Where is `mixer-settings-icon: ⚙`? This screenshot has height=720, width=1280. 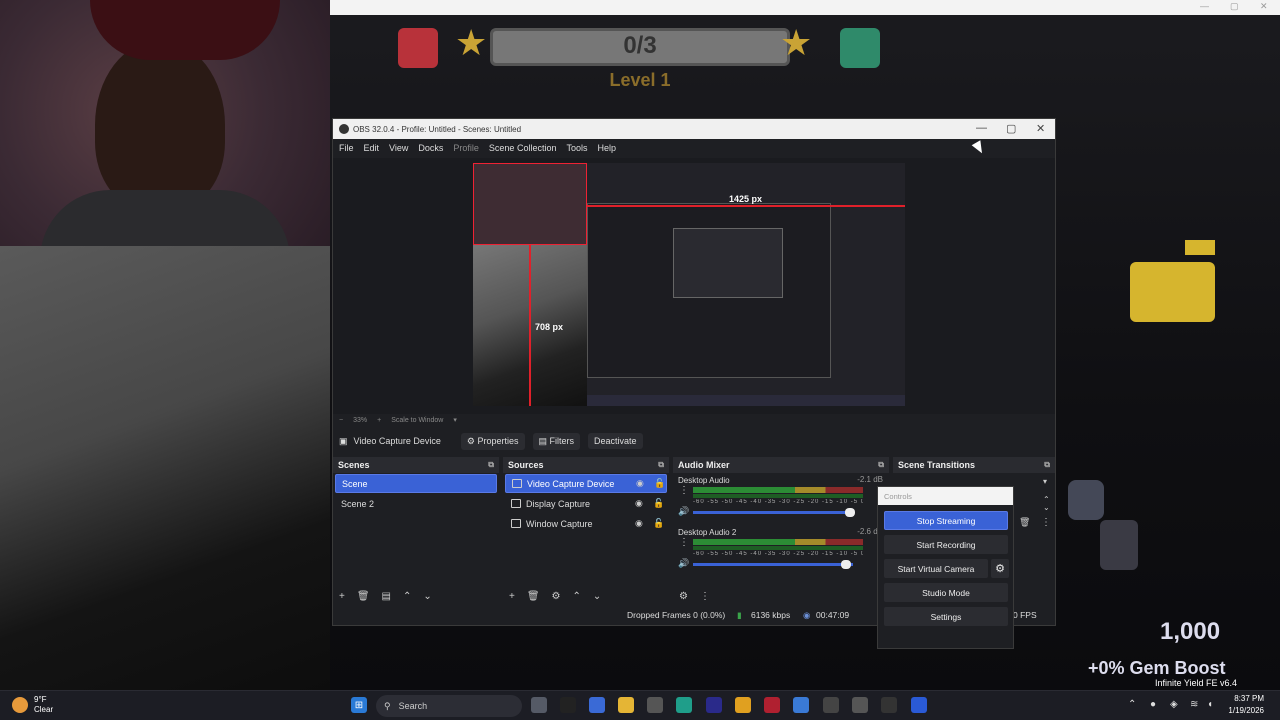
mixer-settings-icon: ⚙ is located at coordinates (683, 596).